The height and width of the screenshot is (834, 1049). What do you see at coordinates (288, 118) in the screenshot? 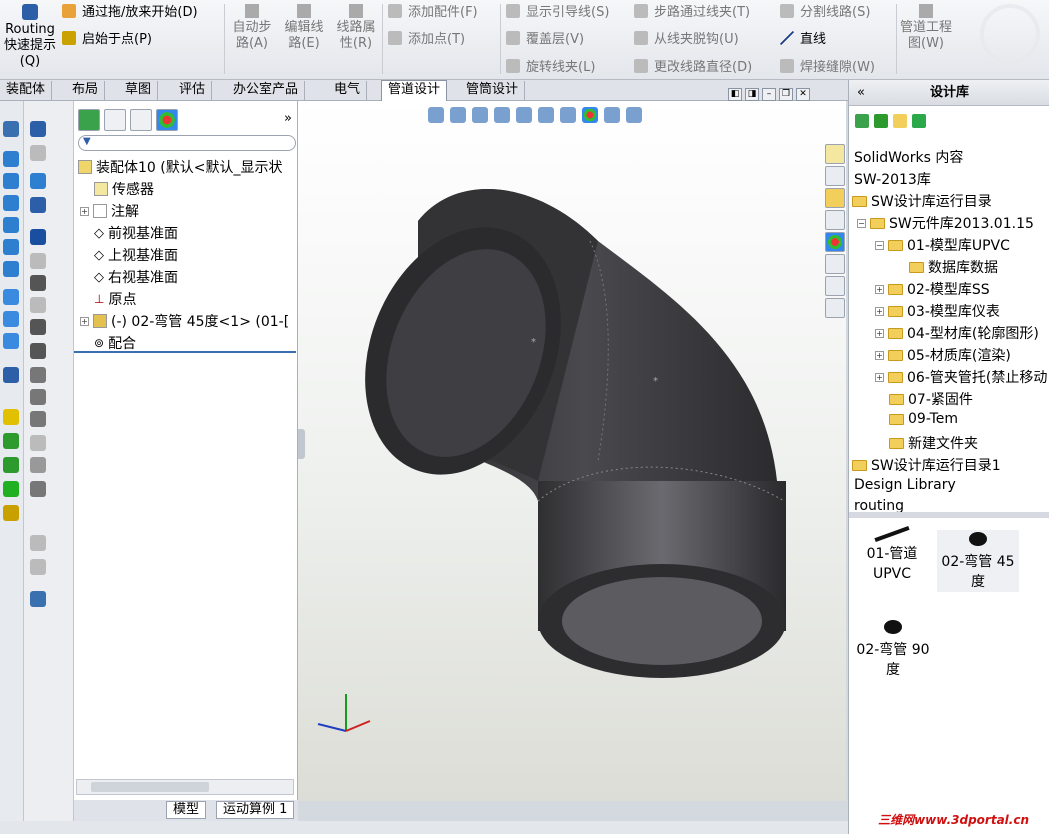
I see `expand-arrow-icon: »` at bounding box center [288, 118].